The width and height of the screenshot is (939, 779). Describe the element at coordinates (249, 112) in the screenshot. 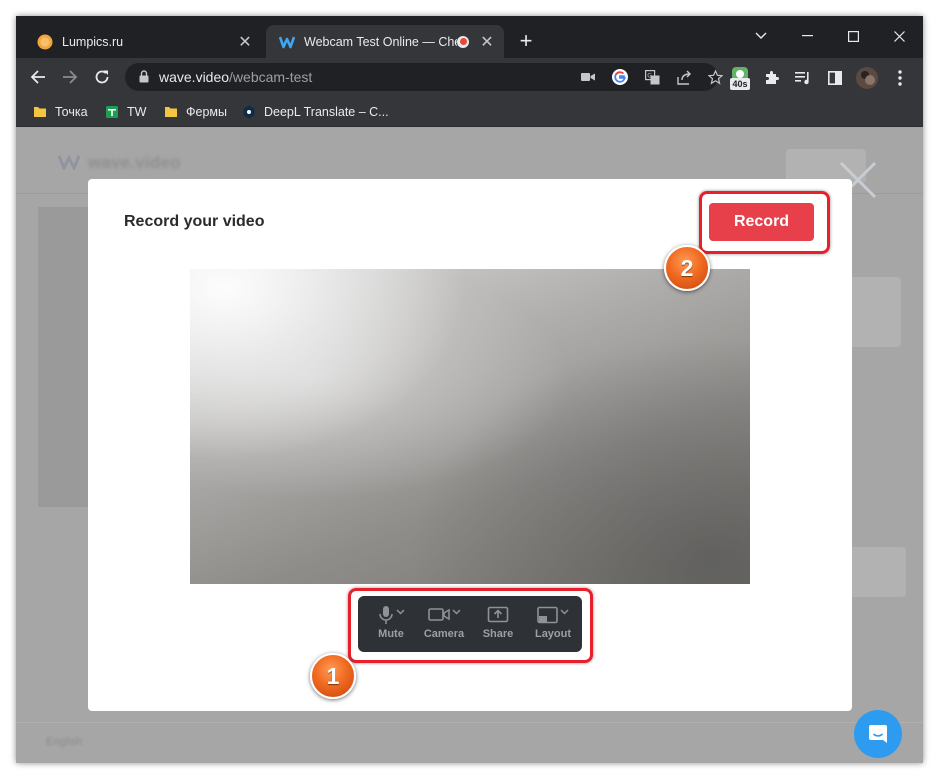

I see `deepl-icon` at that location.